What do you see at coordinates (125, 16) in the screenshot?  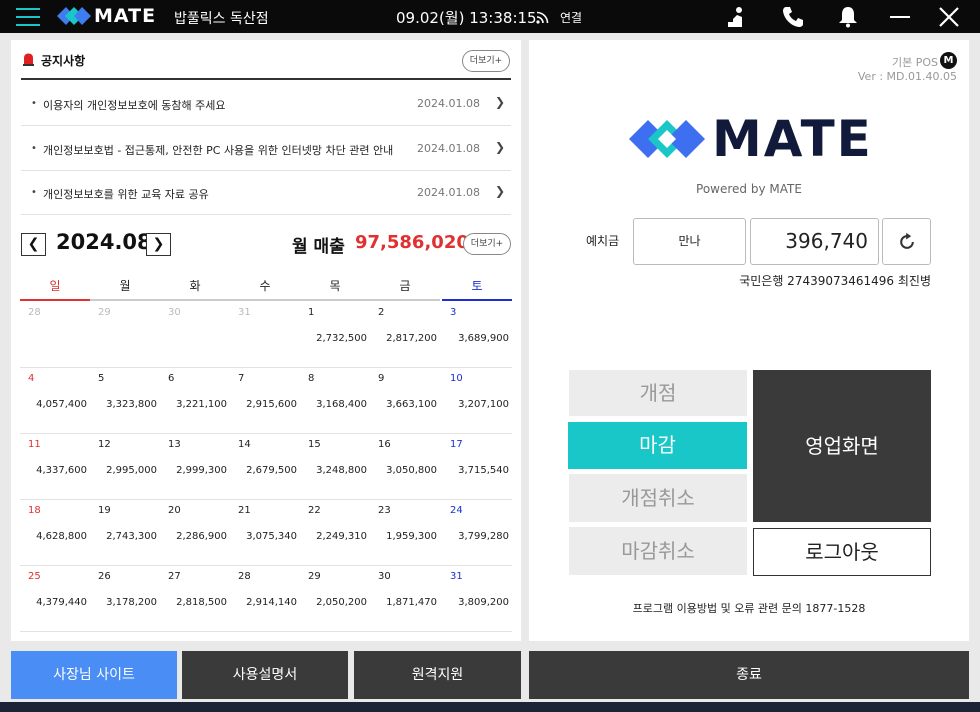 I see `app-name: MATE` at bounding box center [125, 16].